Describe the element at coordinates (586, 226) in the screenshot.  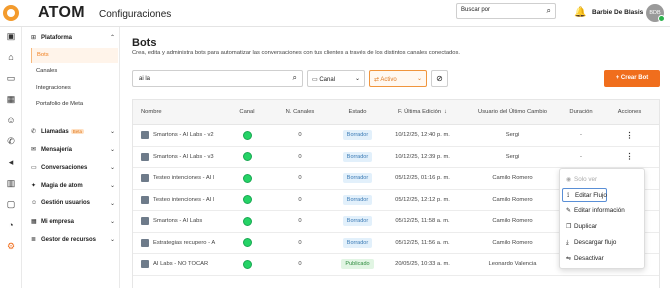
I see `menu-item-label: Duplicar` at that location.